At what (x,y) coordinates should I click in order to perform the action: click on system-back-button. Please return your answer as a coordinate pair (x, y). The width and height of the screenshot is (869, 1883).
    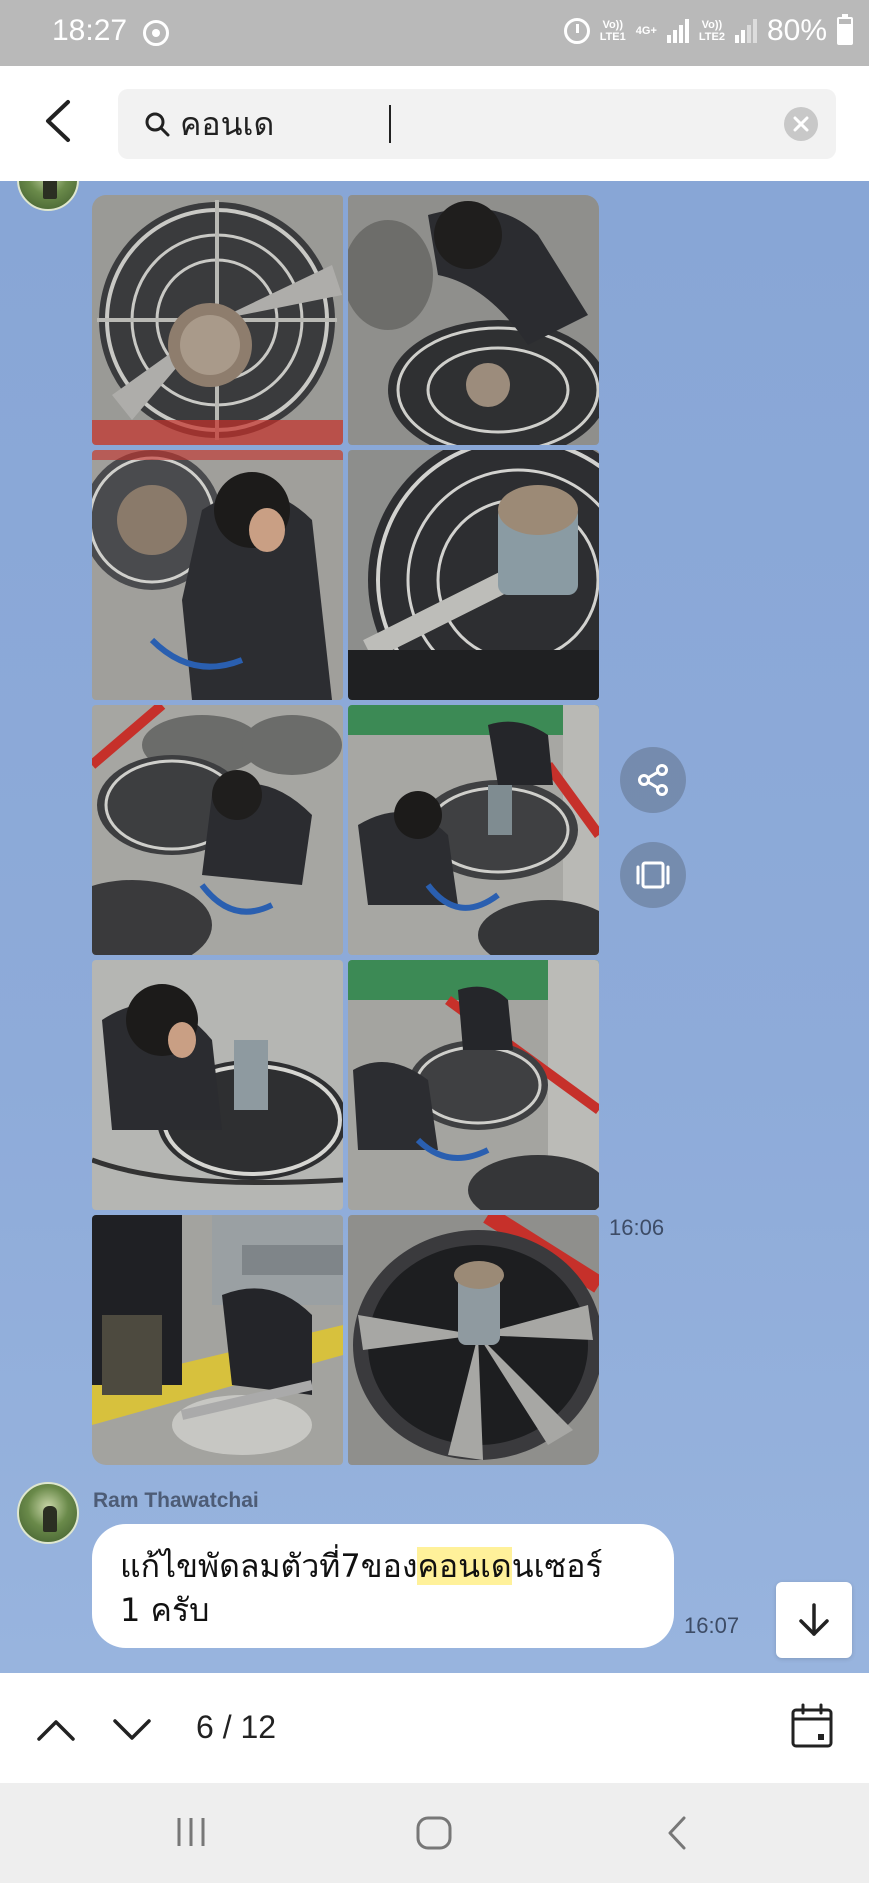
    Looking at the image, I should click on (677, 1835).